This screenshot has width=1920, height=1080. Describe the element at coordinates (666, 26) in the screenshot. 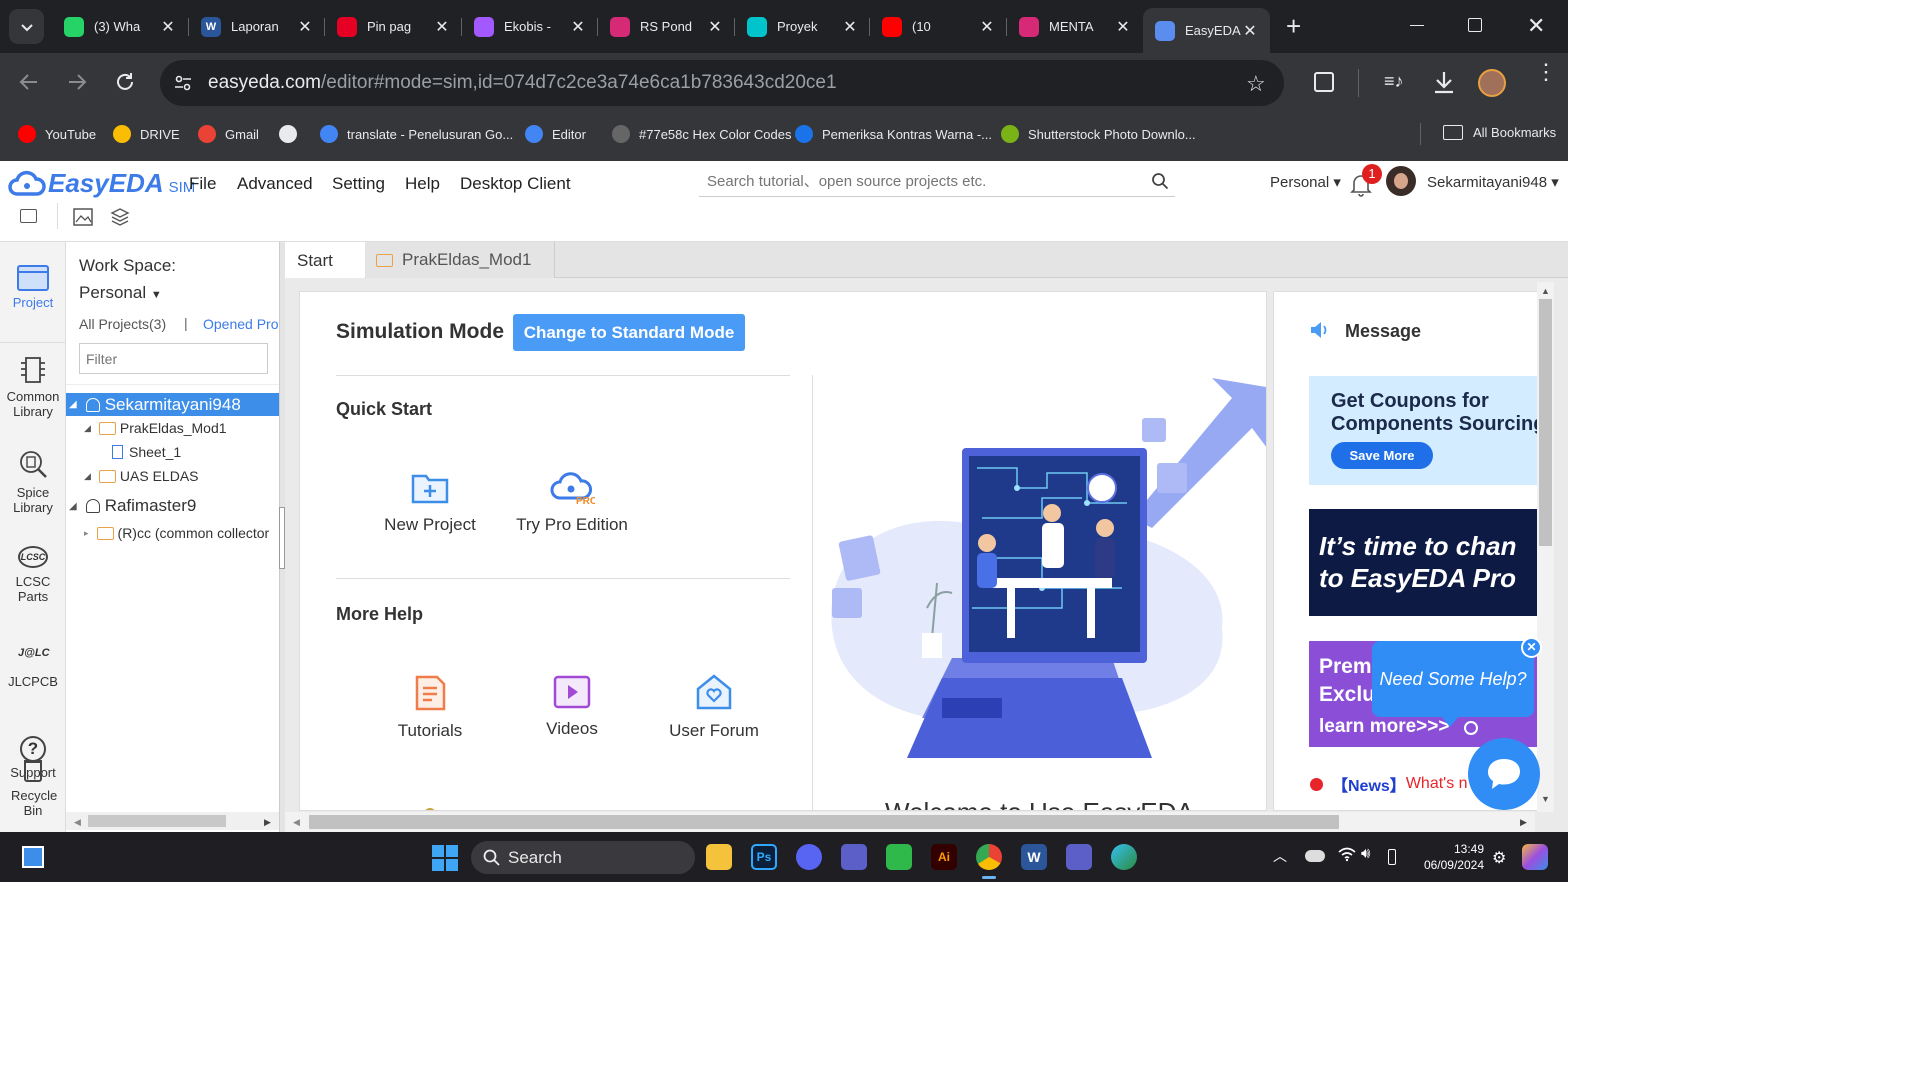

I see `browser-tab: RS Pond ✕` at that location.